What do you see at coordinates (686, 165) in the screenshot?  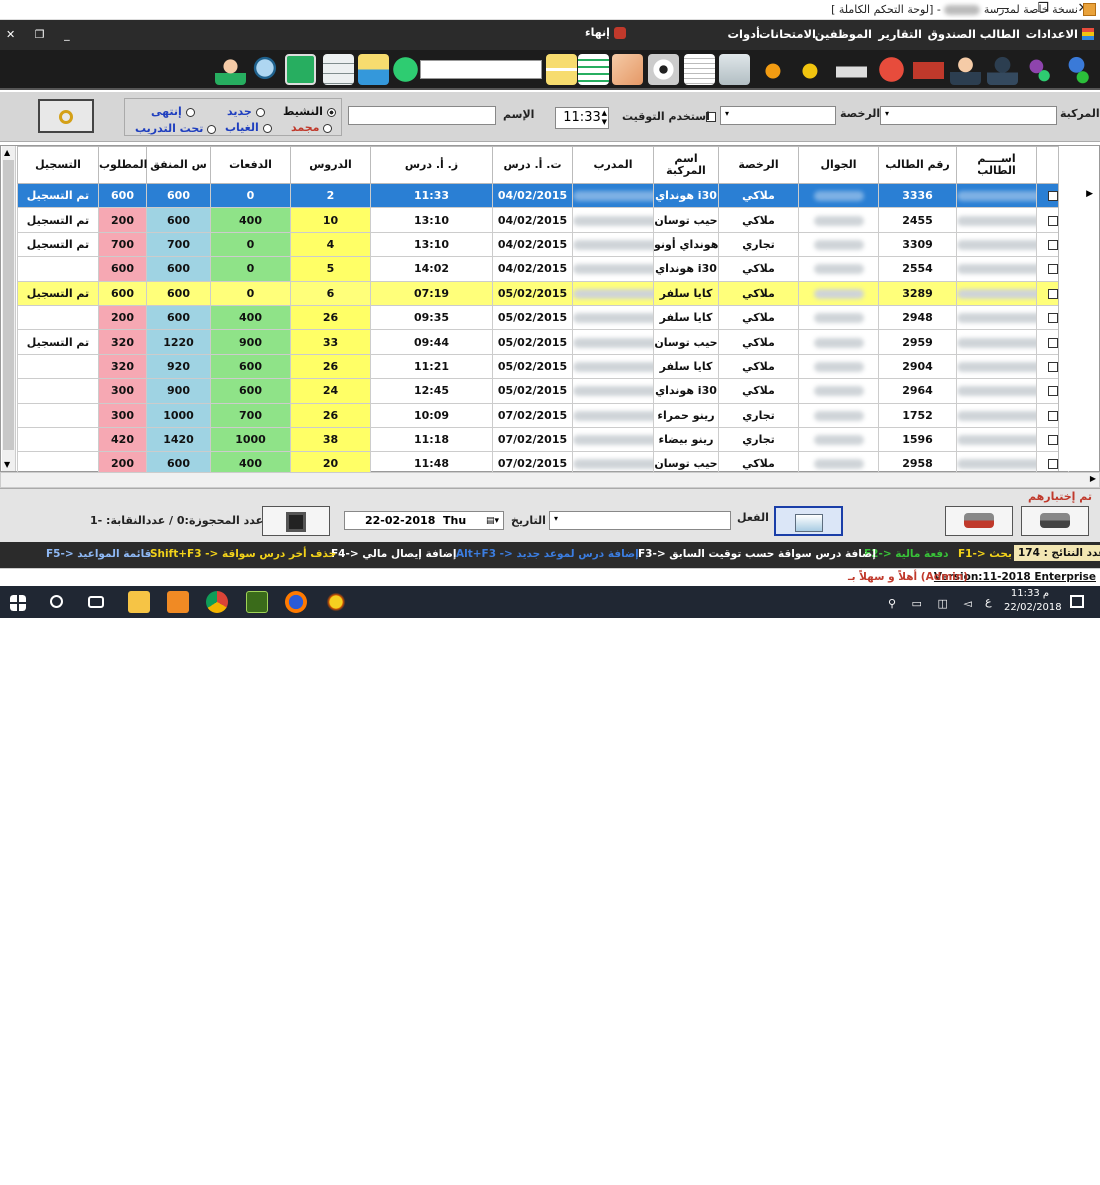 I see `vehicle-col: اسم المركبة` at bounding box center [686, 165].